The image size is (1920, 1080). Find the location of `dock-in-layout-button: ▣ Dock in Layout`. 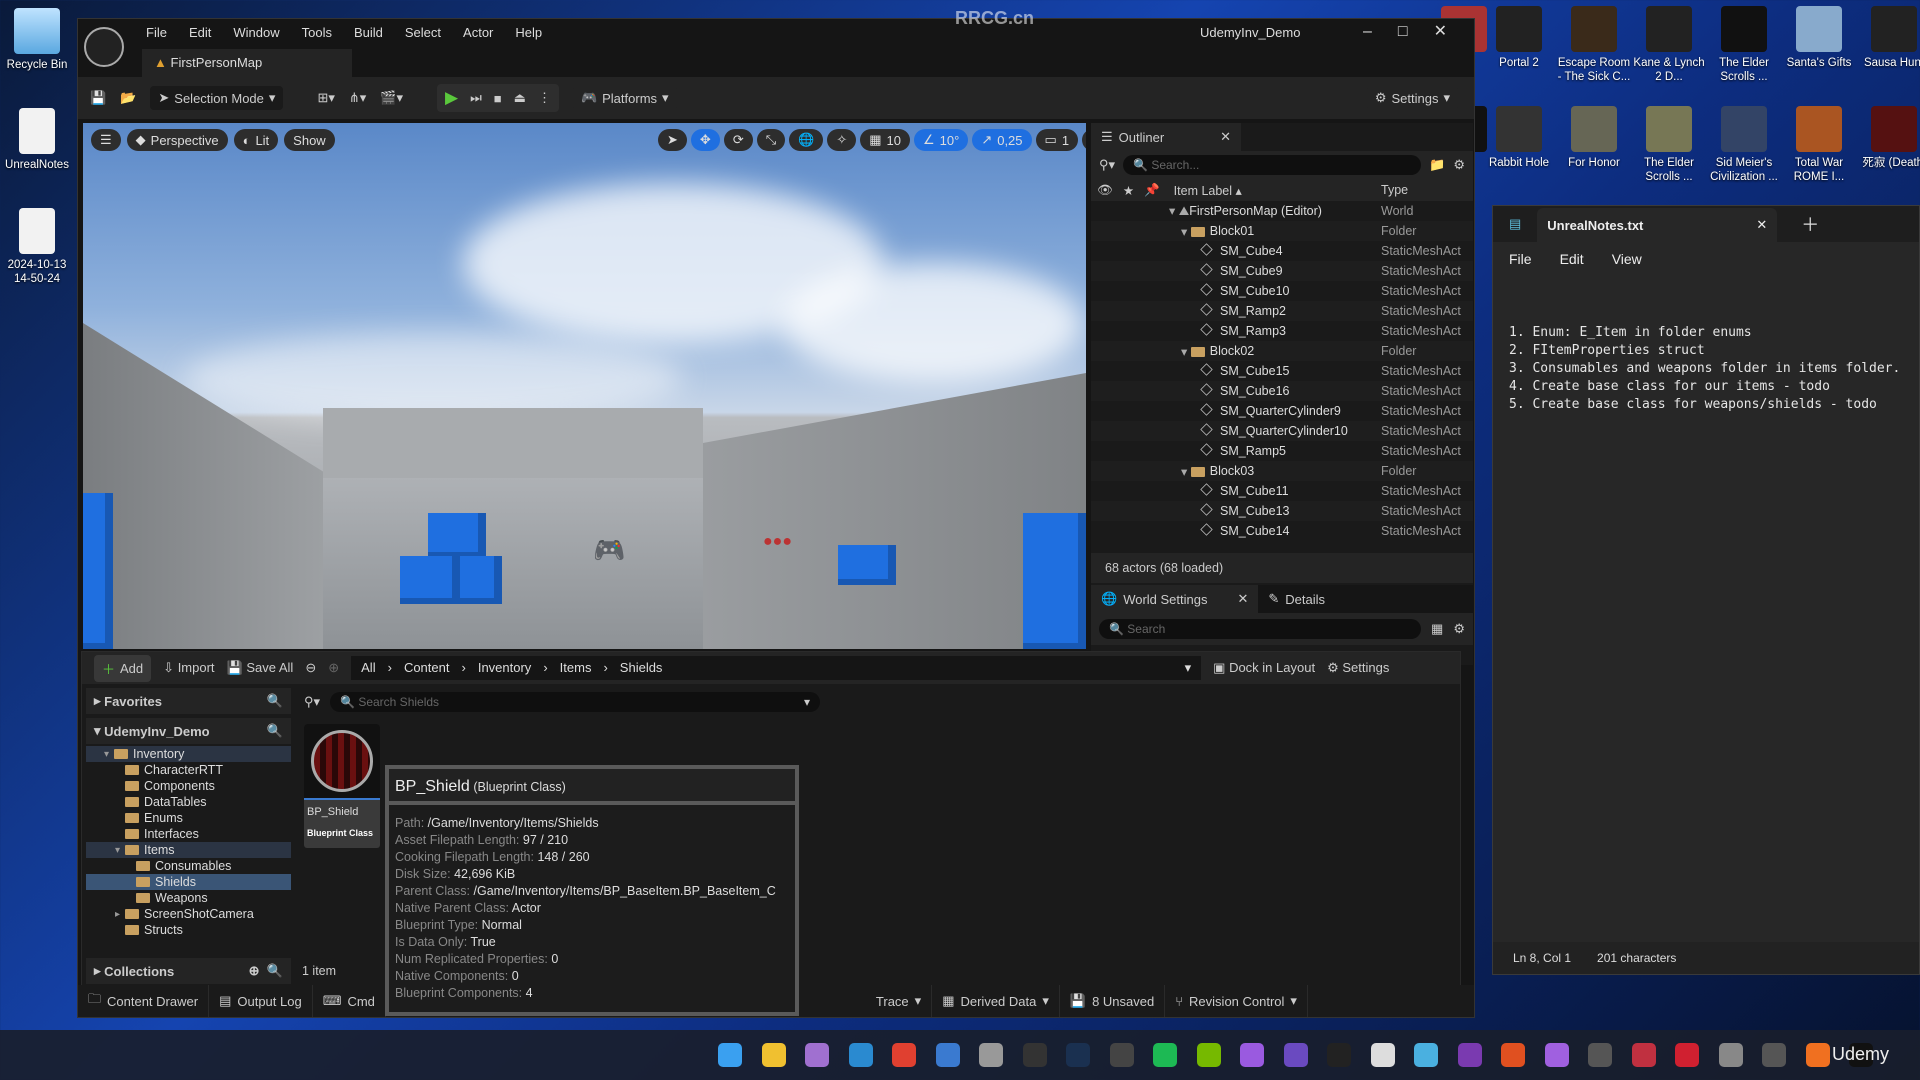

dock-in-layout-button: ▣ Dock in Layout is located at coordinates (1264, 668).